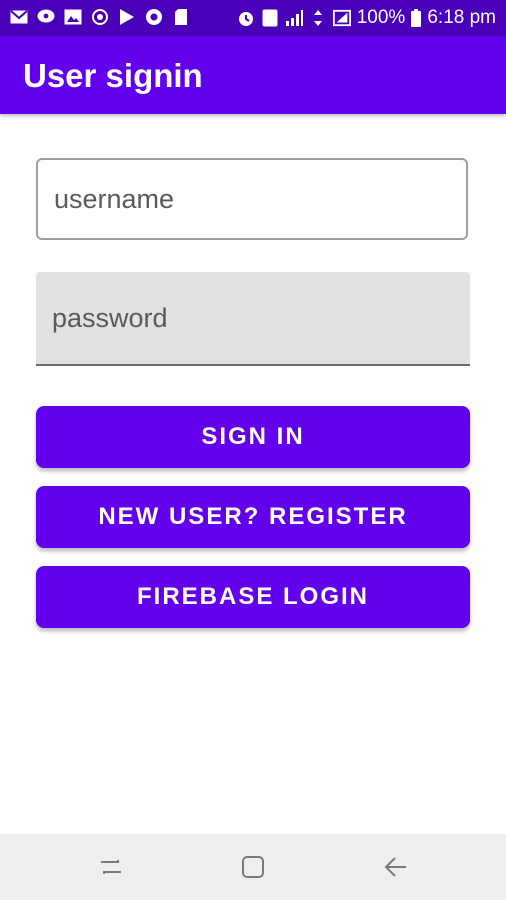 The image size is (506, 900). I want to click on data-icon, so click(318, 18).